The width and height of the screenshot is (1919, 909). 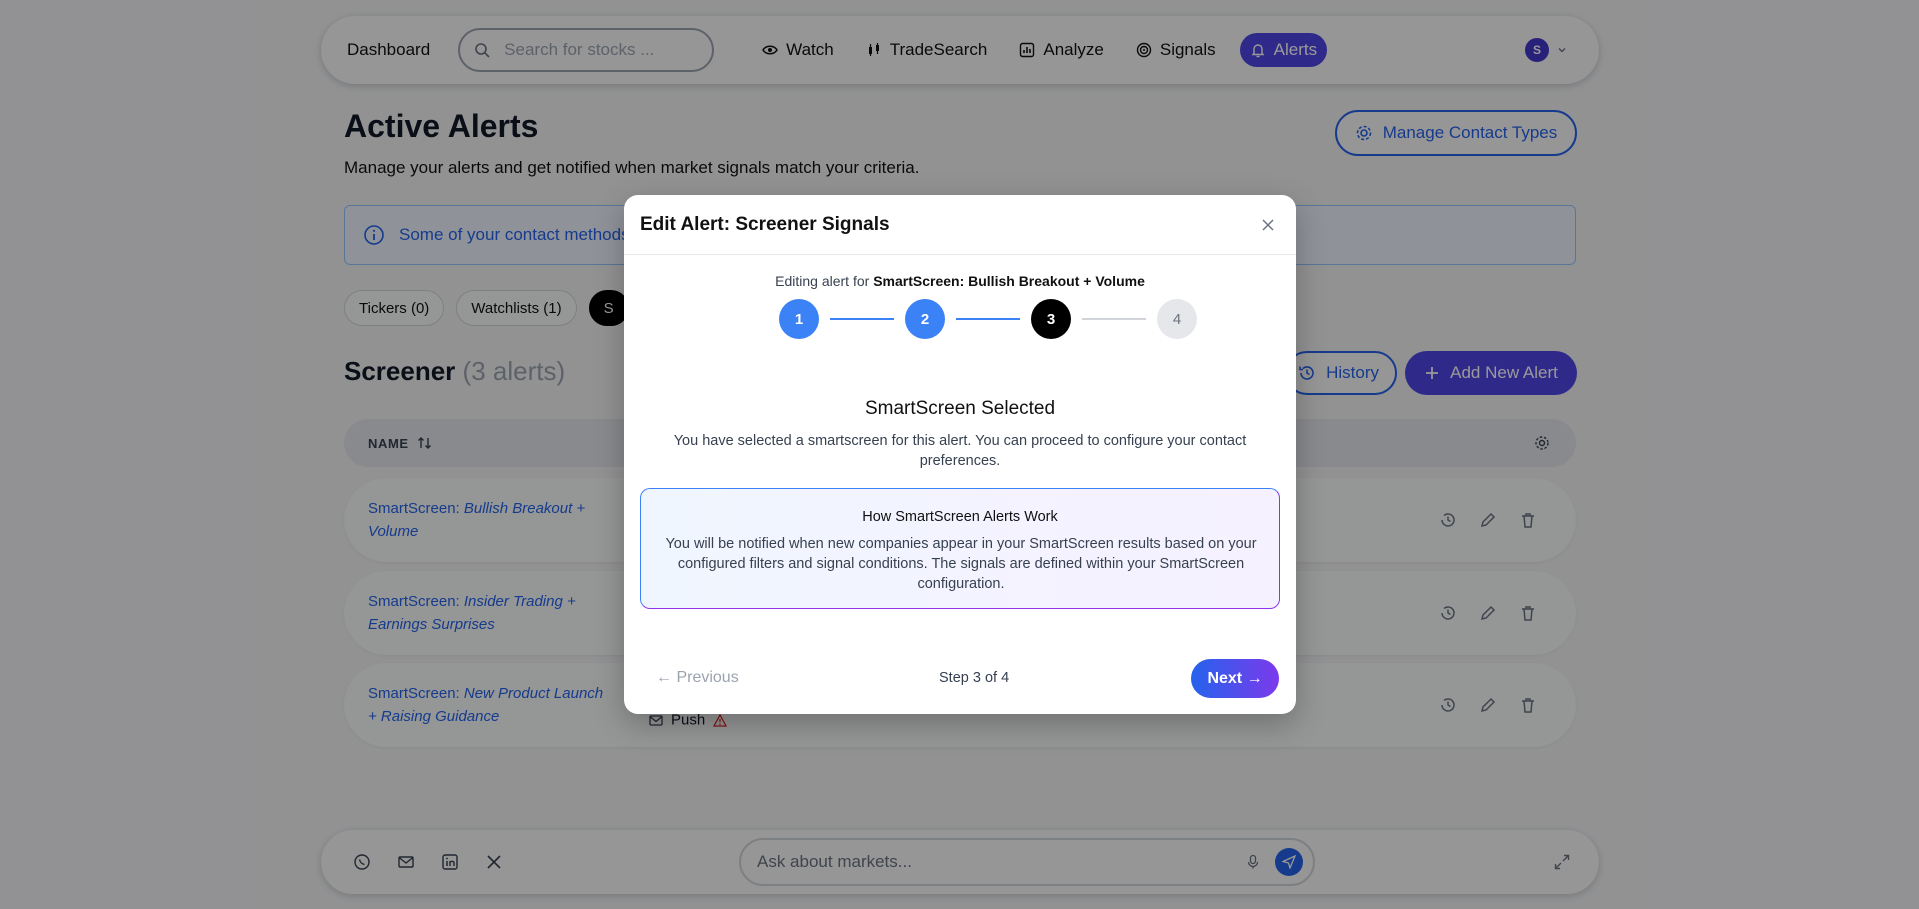 What do you see at coordinates (822, 281) in the screenshot?
I see `editing-prefix: Editing alert for` at bounding box center [822, 281].